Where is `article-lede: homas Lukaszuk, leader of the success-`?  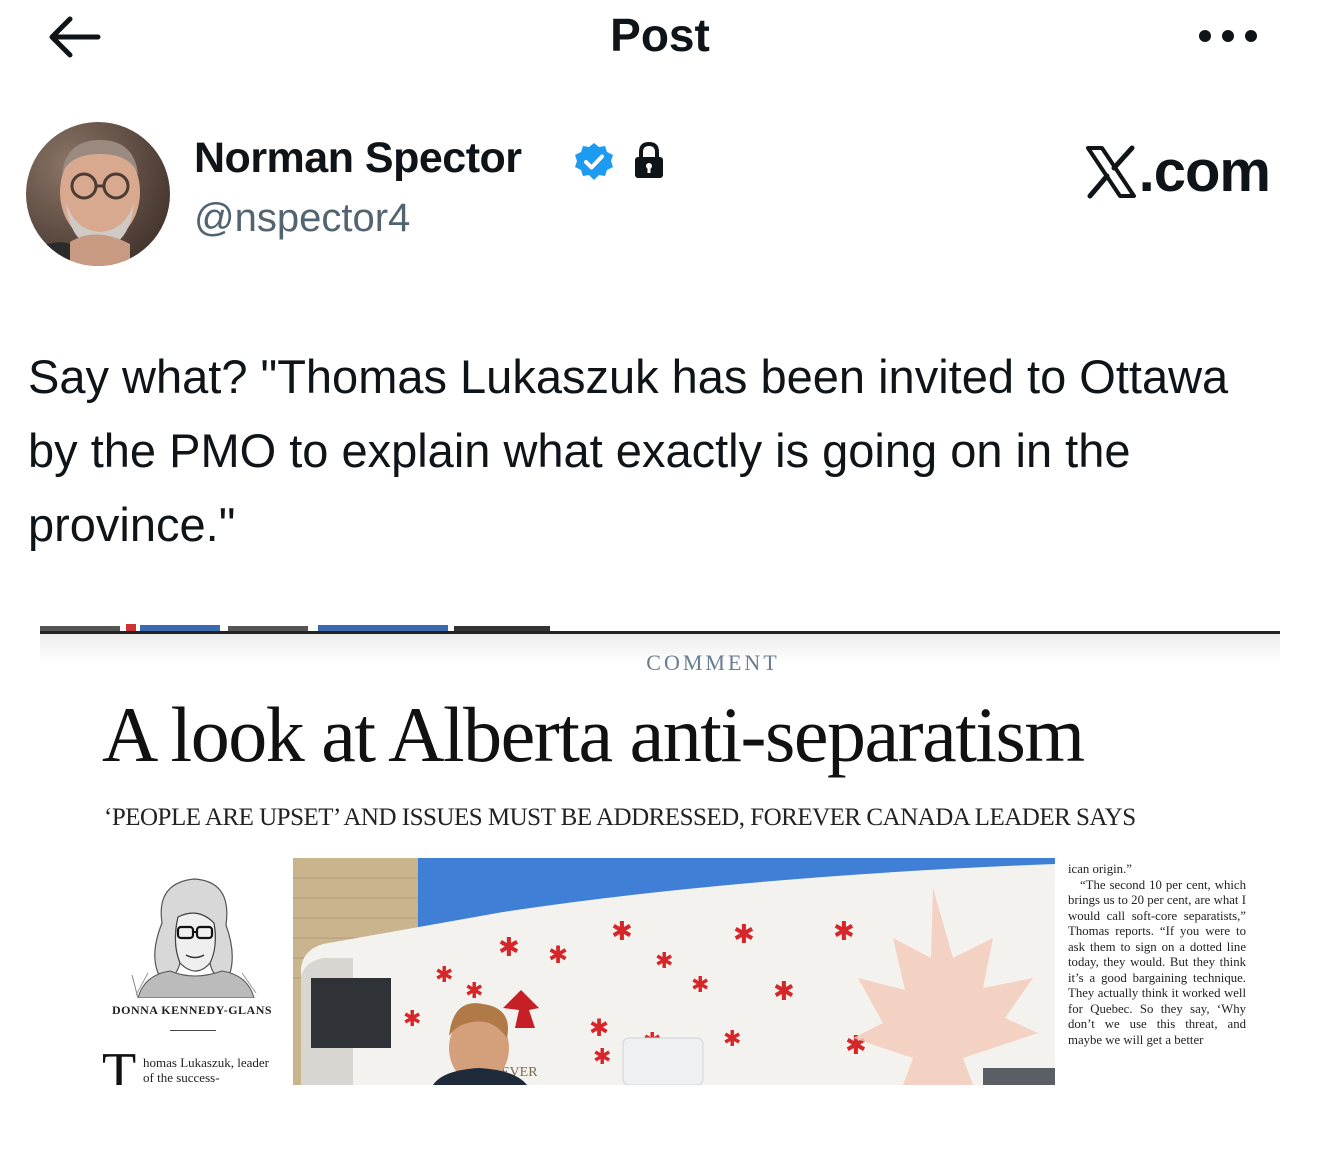
article-lede: homas Lukaszuk, leader of the success- is located at coordinates (206, 1070).